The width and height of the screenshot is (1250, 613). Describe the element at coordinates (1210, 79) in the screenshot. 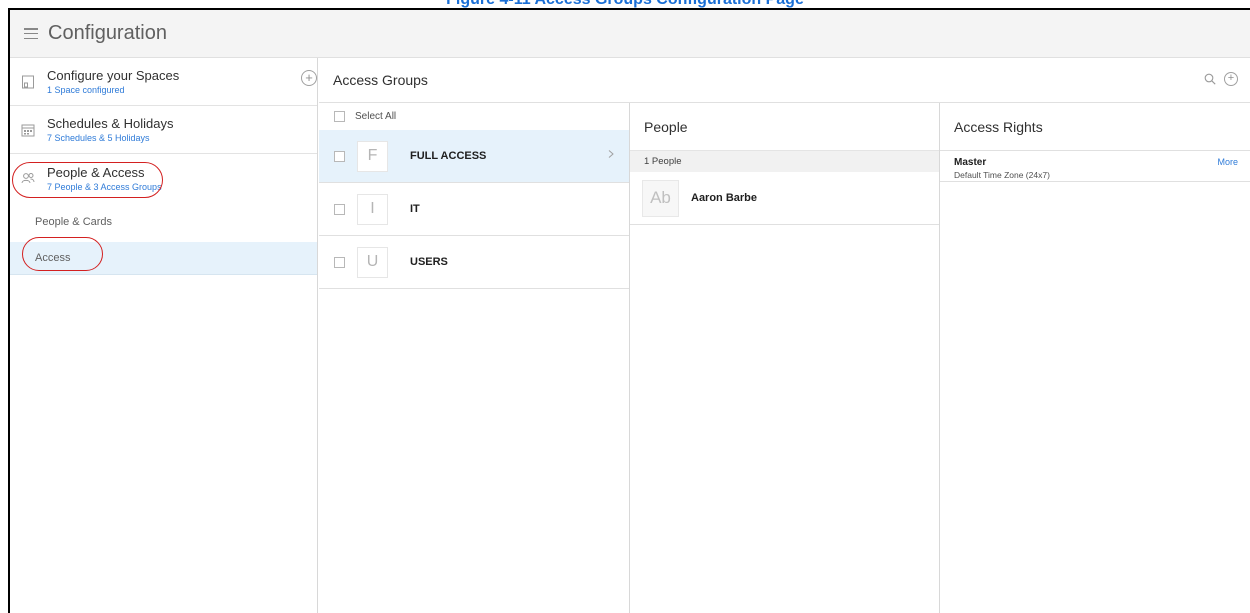

I see `search-icon` at that location.